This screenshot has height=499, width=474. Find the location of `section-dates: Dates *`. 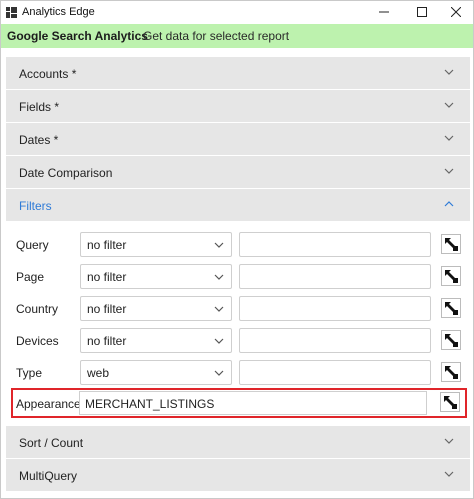

section-dates: Dates * is located at coordinates (238, 139).